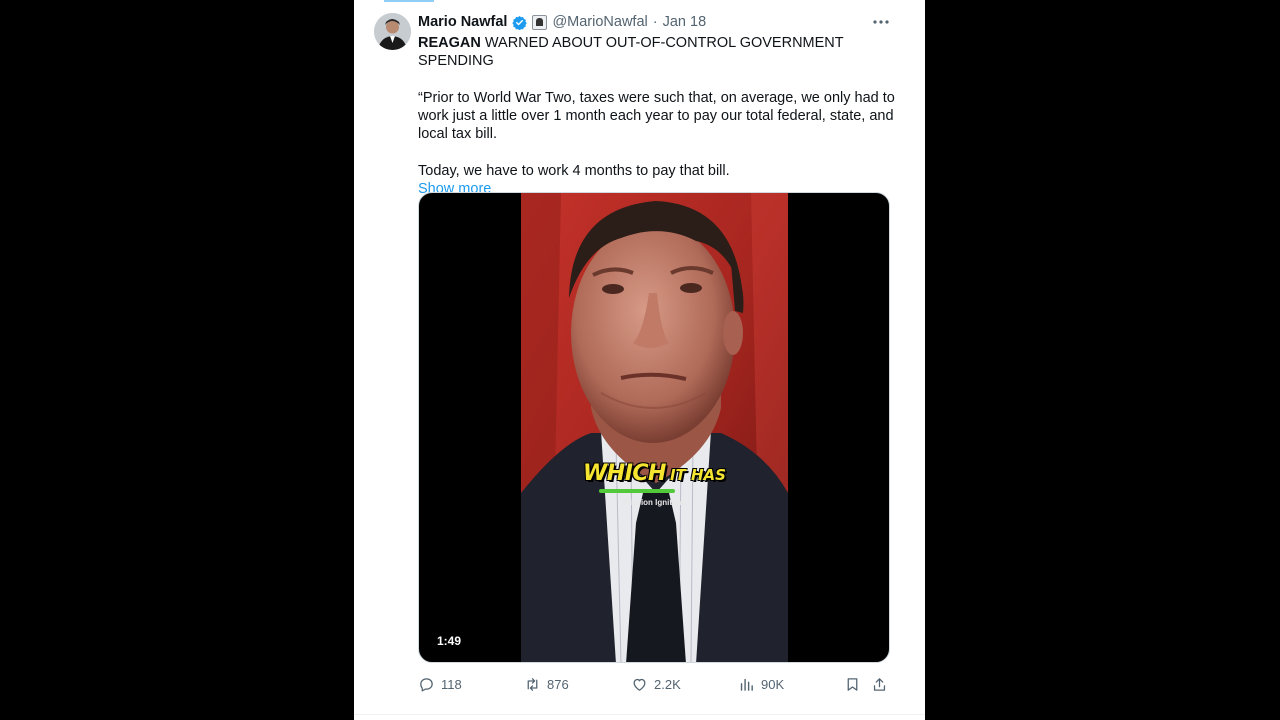  I want to click on caption-underline, so click(637, 491).